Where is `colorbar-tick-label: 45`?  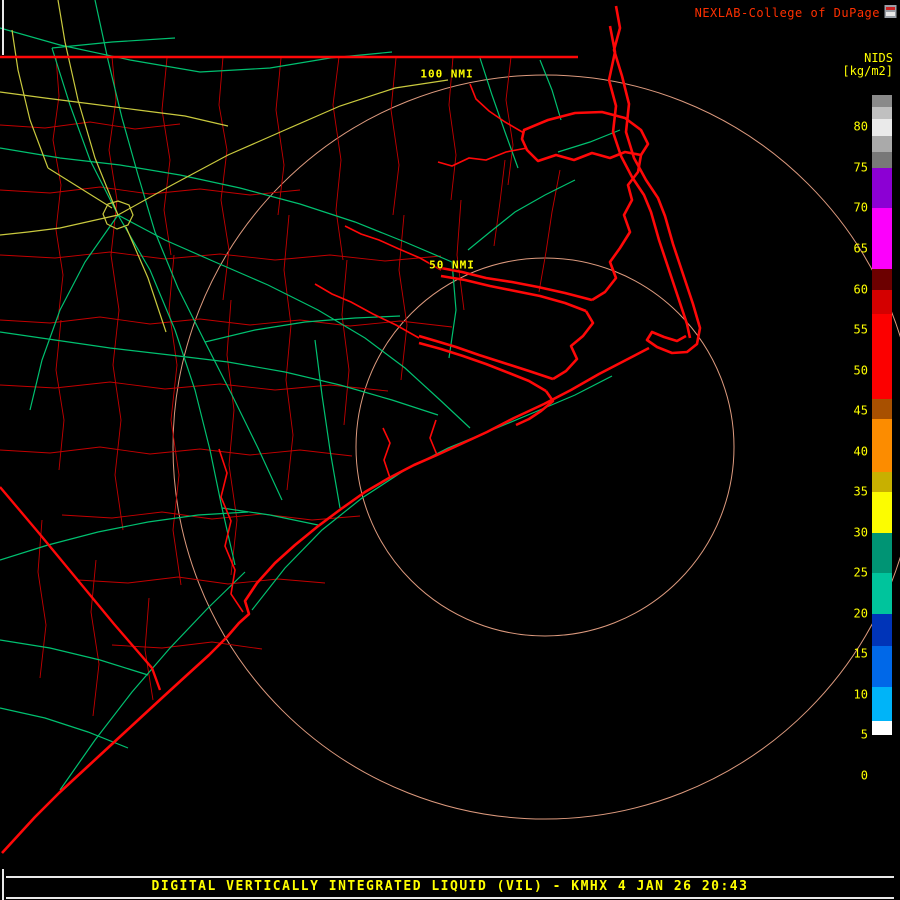
colorbar-tick-label: 45 is located at coordinates (860, 410).